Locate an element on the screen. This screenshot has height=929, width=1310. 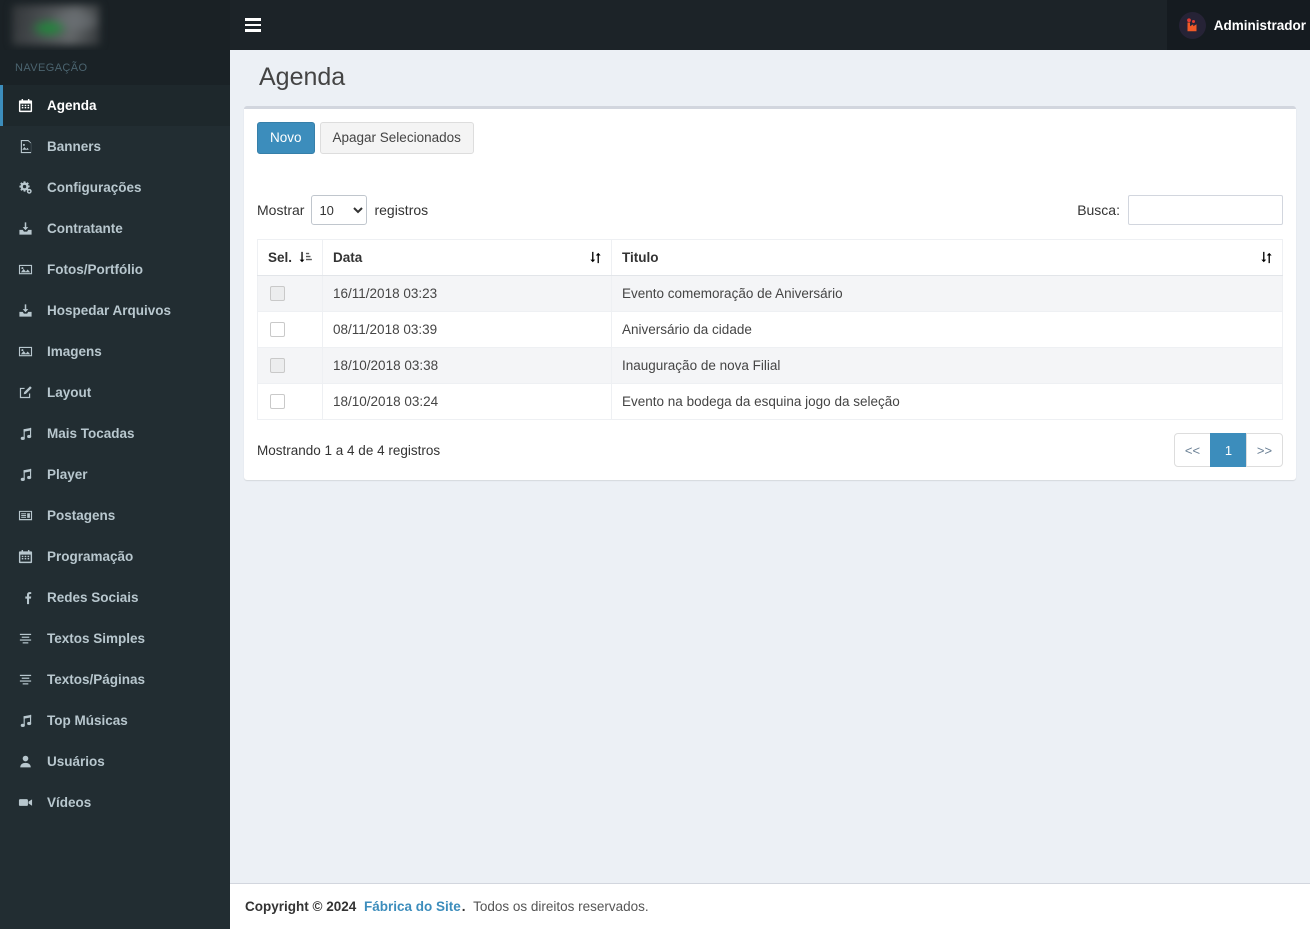
user-name: Administrador is located at coordinates (1259, 25).